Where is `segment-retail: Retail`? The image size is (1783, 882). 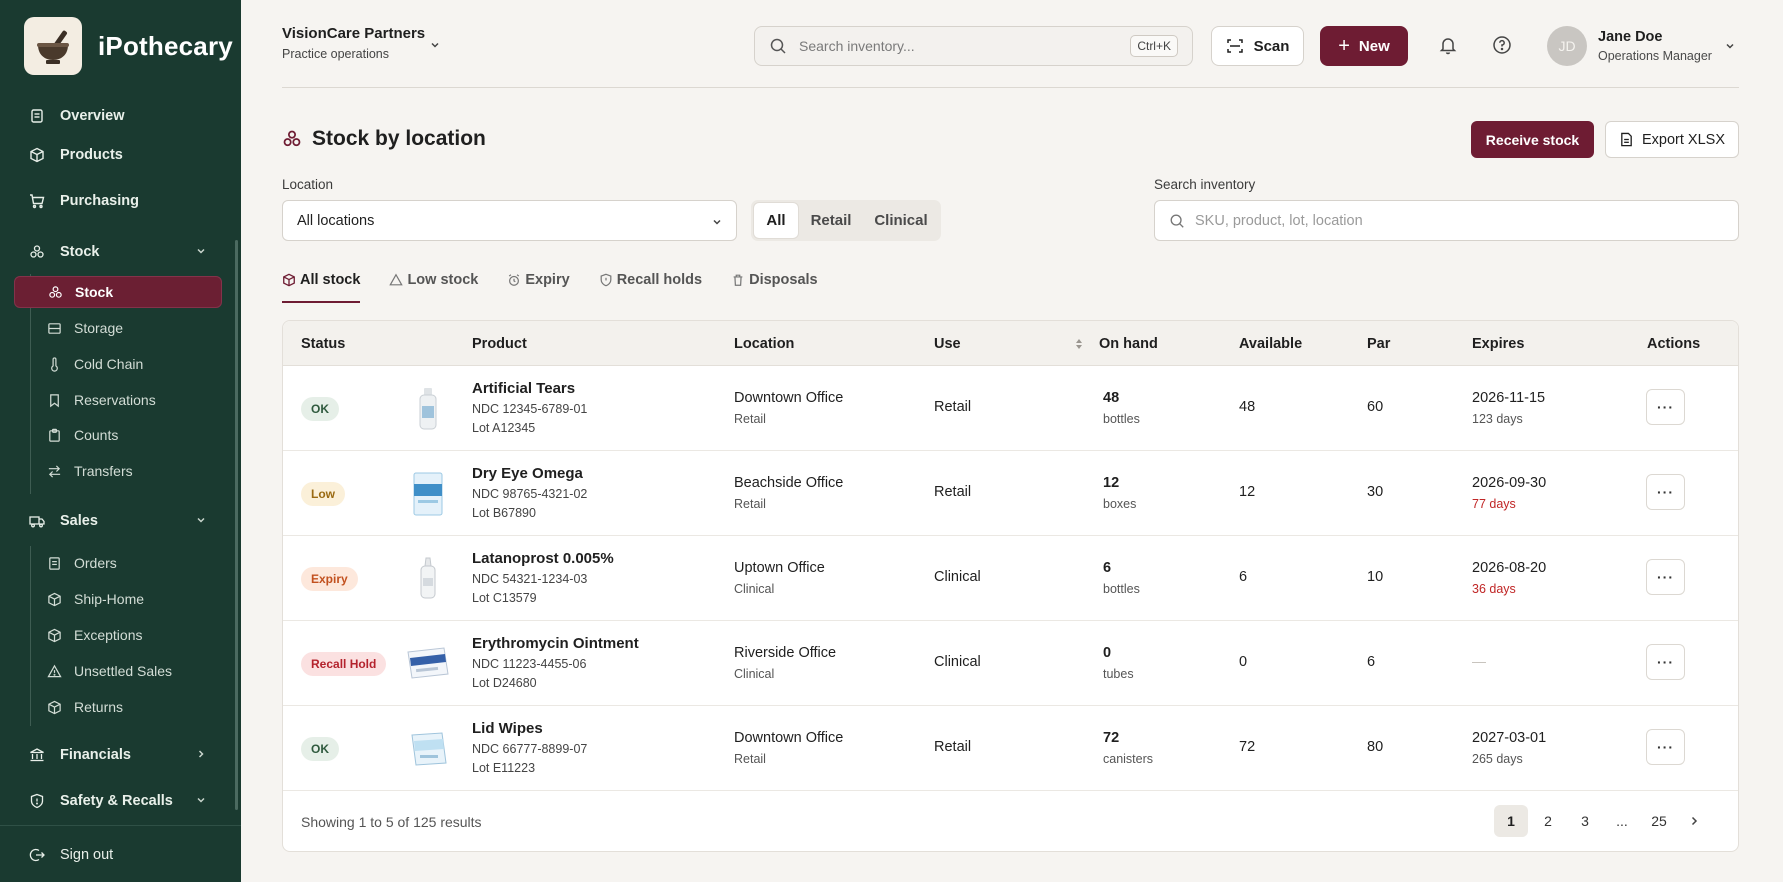 segment-retail: Retail is located at coordinates (831, 220).